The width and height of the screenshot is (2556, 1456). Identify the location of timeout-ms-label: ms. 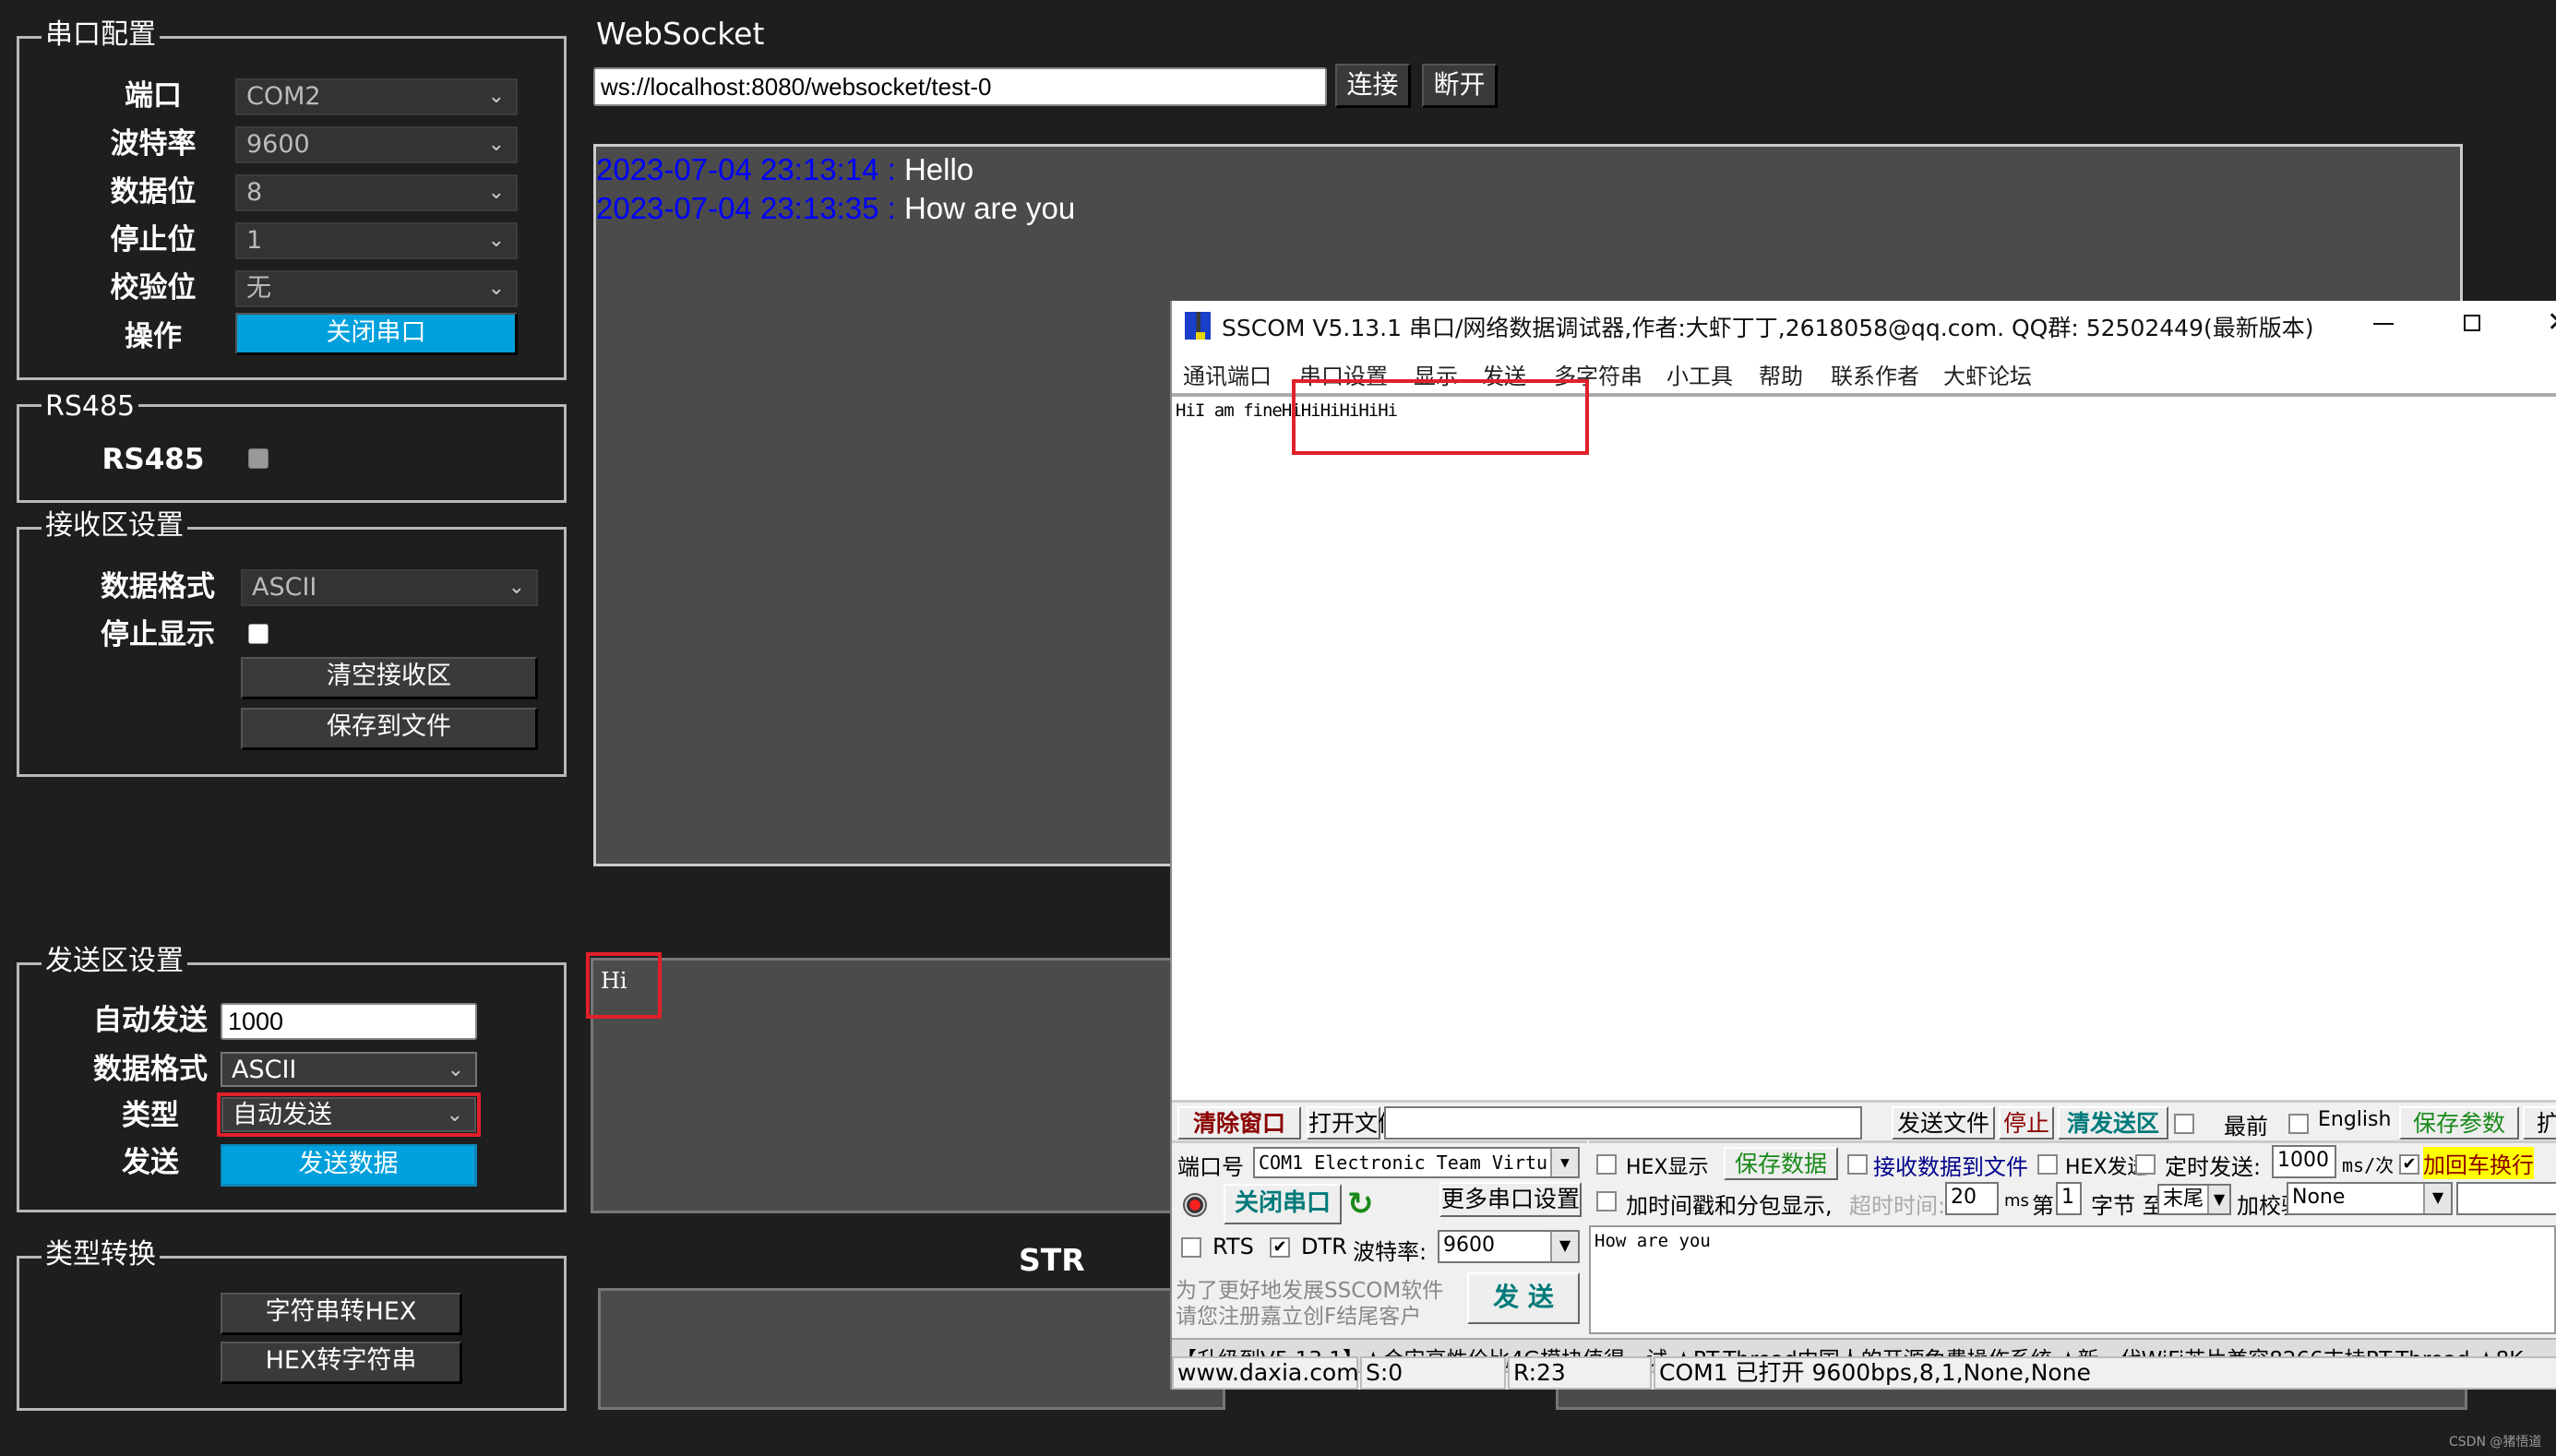
(2016, 1201).